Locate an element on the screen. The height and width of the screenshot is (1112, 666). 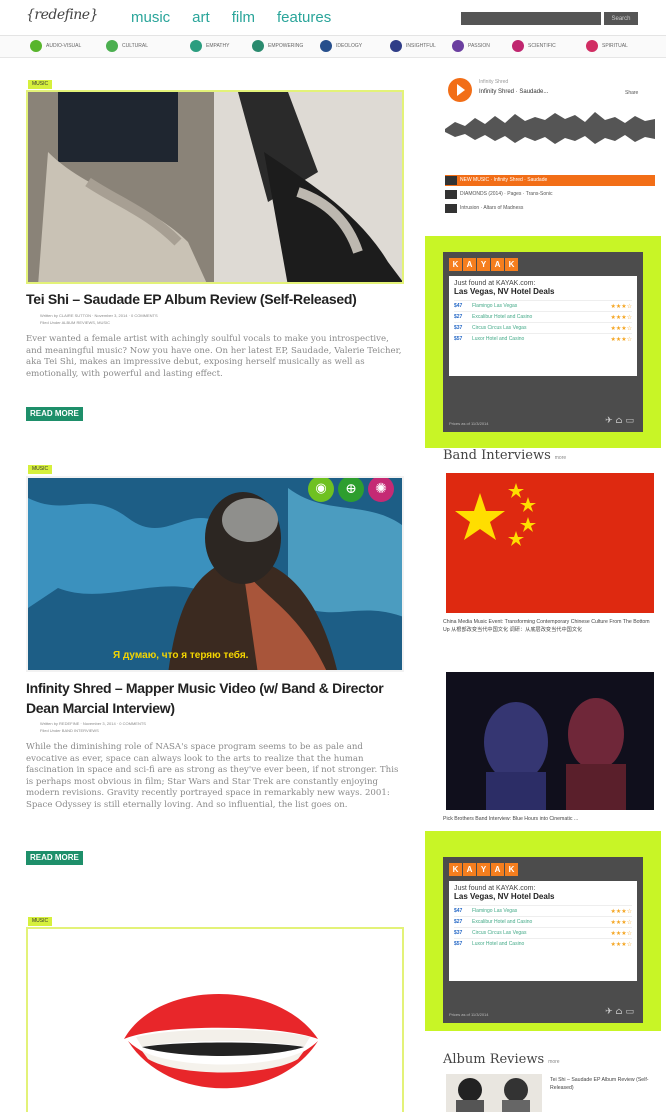
search-button: Search is located at coordinates (621, 18).